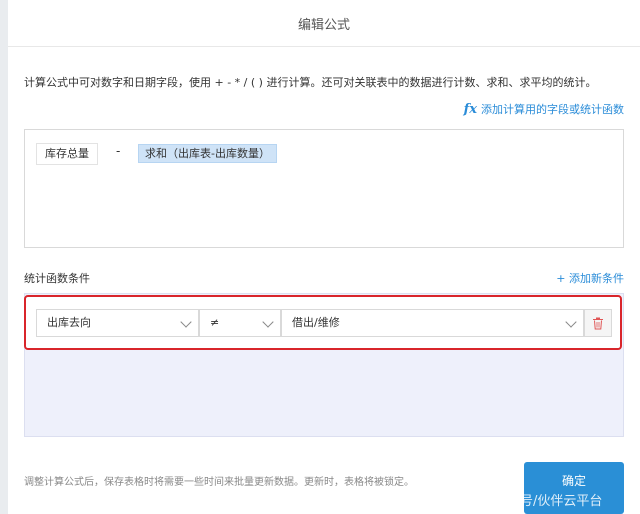 This screenshot has height=514, width=640. I want to click on delete-condition-button, so click(598, 323).